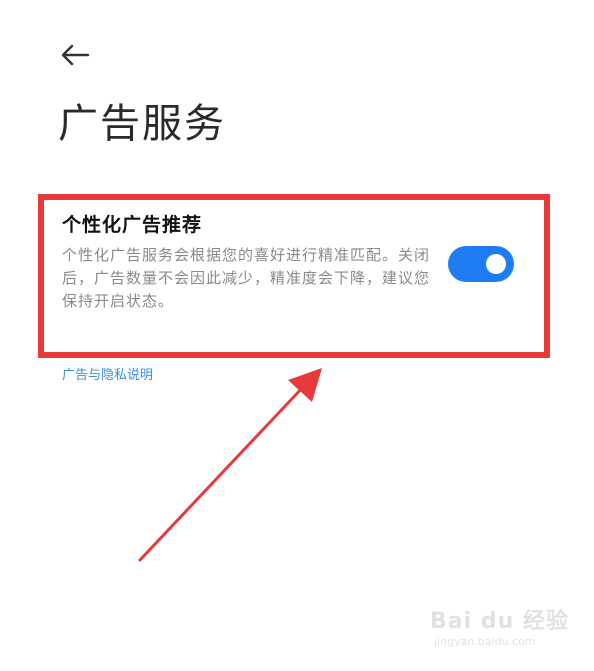  What do you see at coordinates (107, 373) in the screenshot?
I see `ads-privacy-link: 广告与隐私说明` at bounding box center [107, 373].